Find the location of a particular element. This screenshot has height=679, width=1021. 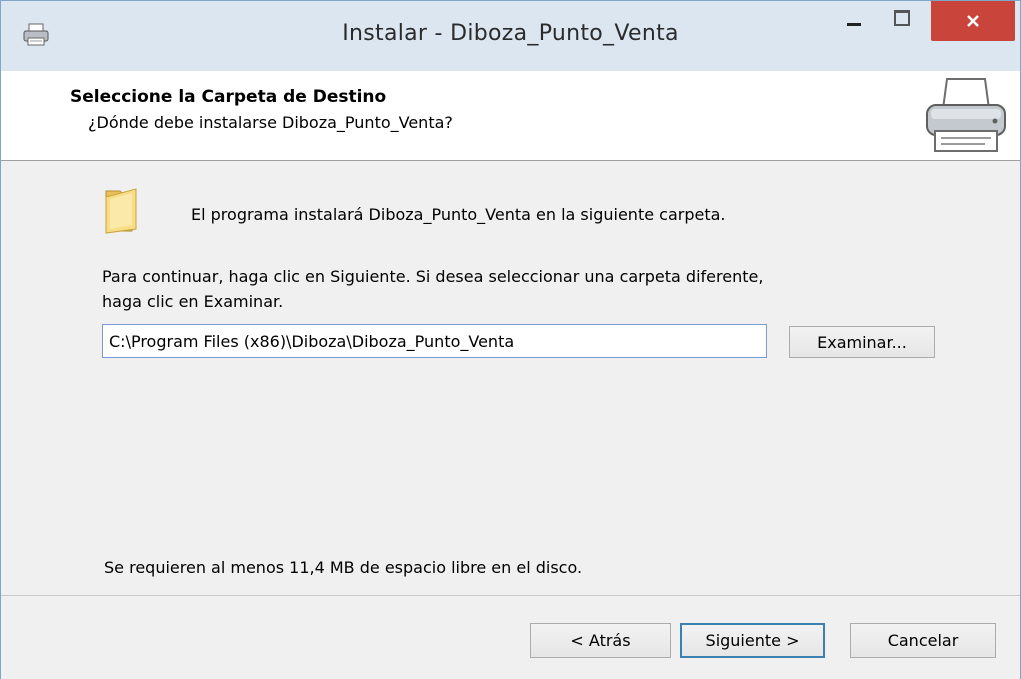

close-icon is located at coordinates (973, 21).